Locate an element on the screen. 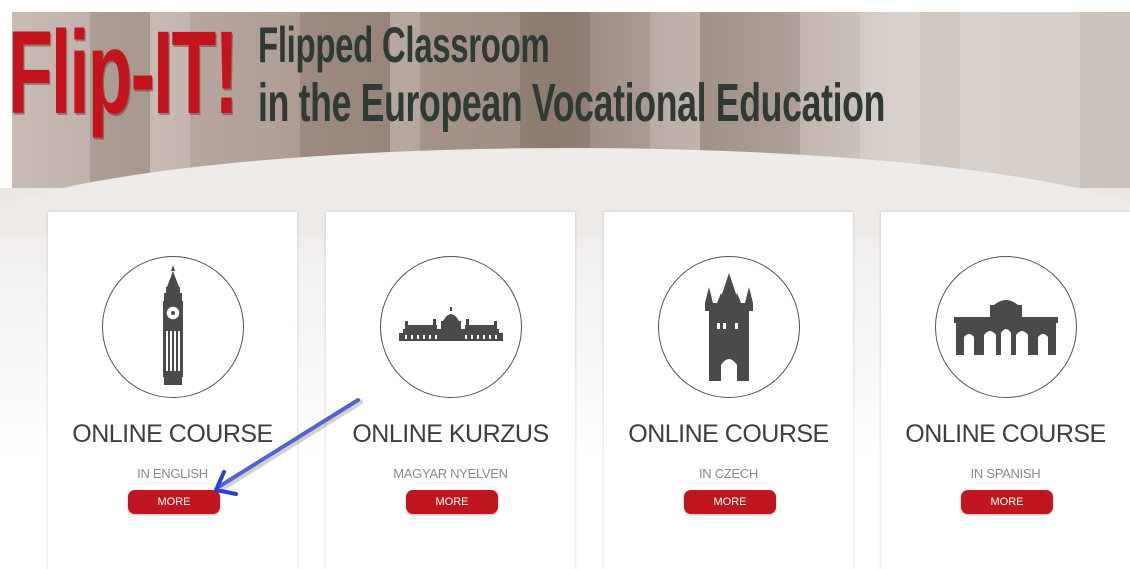 This screenshot has height=569, width=1130. hungarian-parliament-icon is located at coordinates (451, 327).